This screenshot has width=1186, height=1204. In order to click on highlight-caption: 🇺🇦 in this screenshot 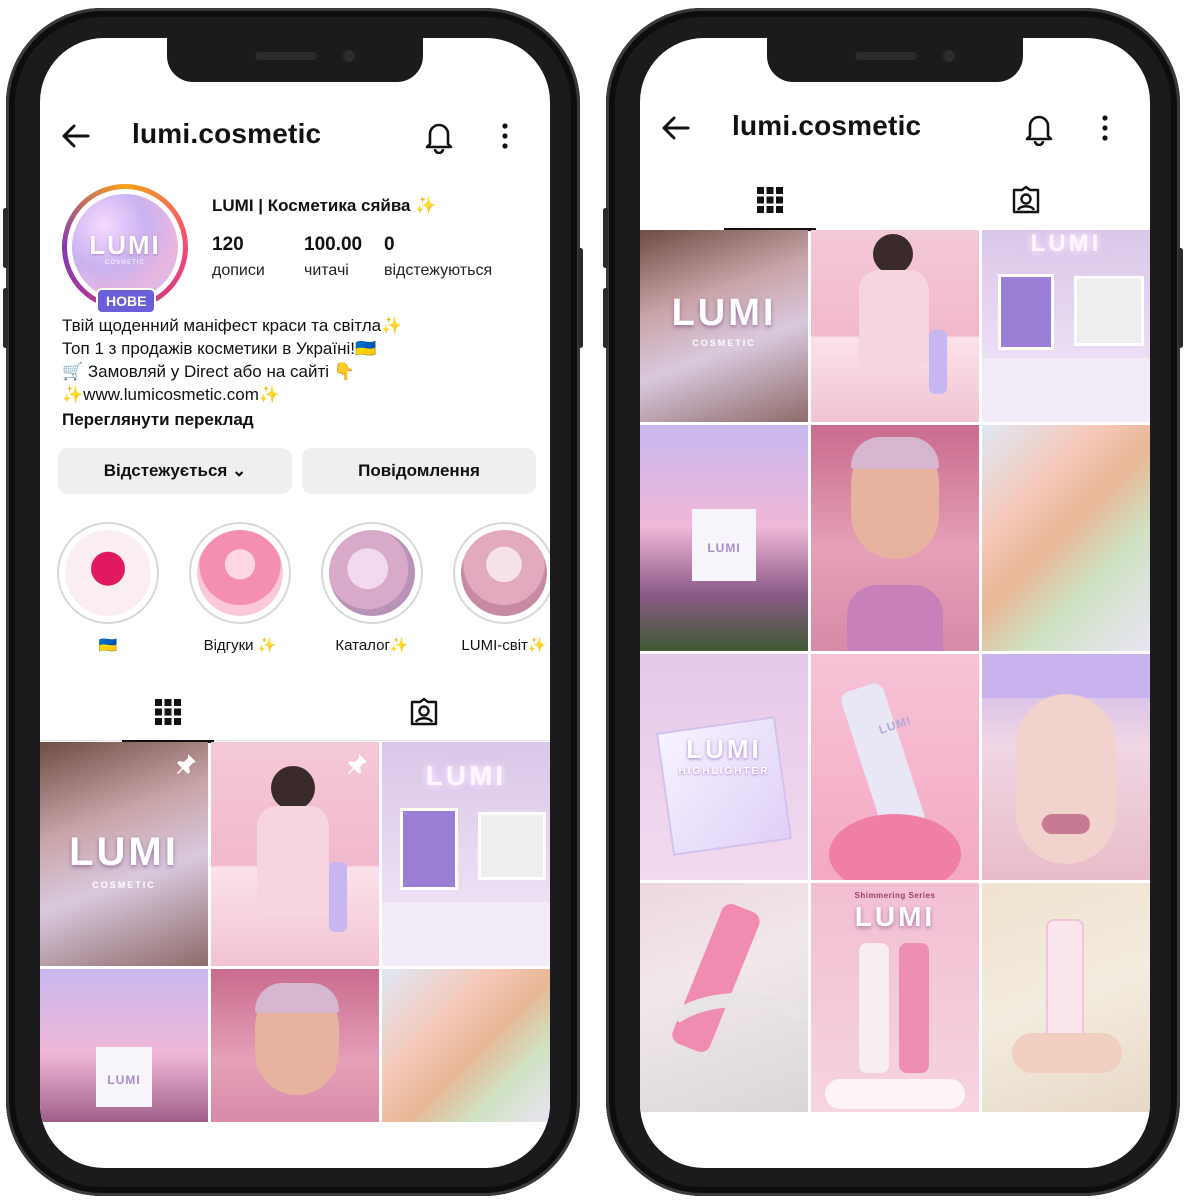, I will do `click(108, 645)`.